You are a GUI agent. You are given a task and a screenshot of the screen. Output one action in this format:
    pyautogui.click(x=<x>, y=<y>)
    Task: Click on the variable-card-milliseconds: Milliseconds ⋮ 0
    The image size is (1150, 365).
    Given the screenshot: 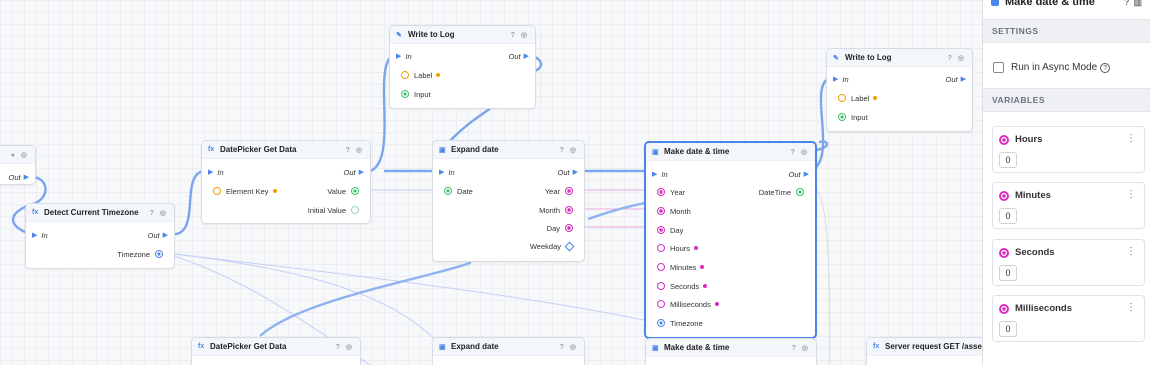 What is the action you would take?
    pyautogui.click(x=1068, y=318)
    